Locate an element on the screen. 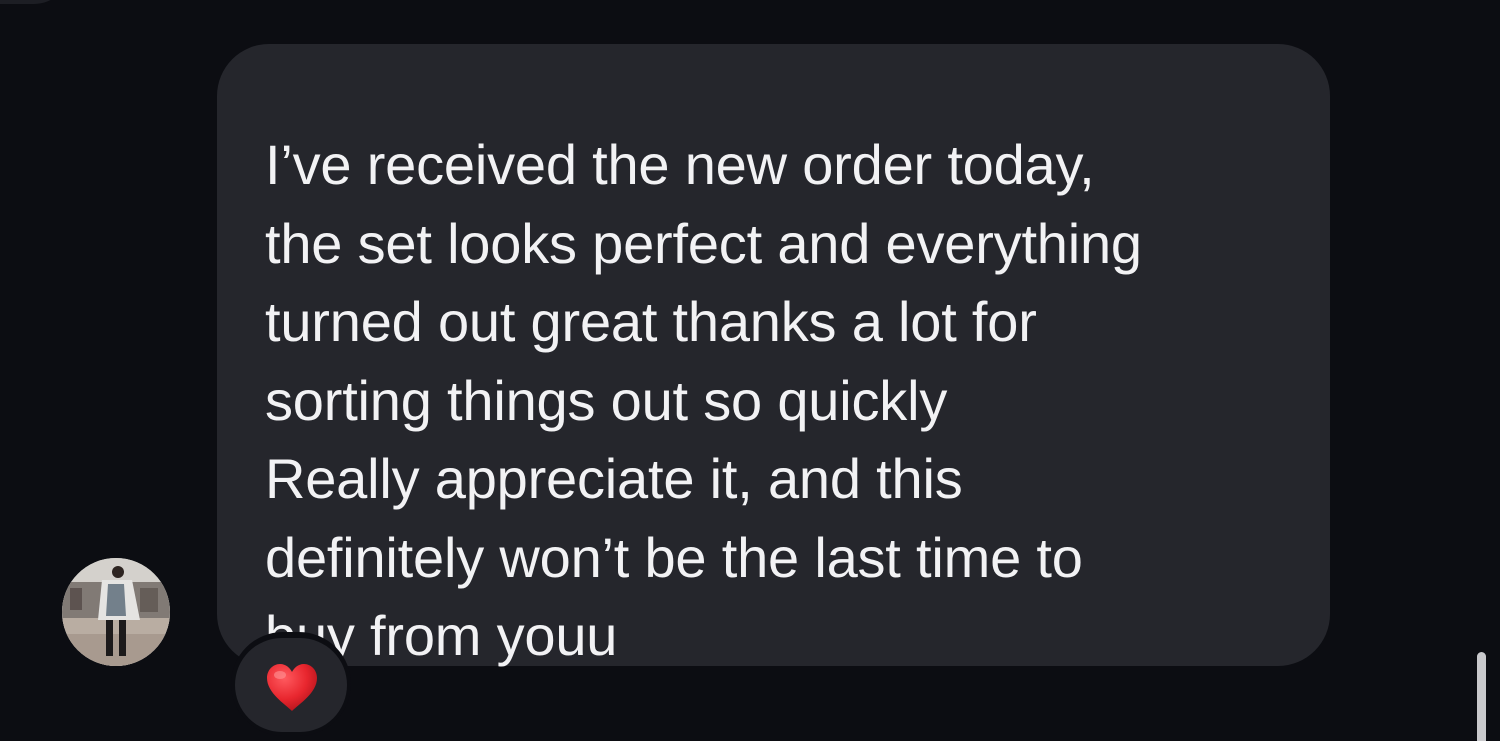 The image size is (1500, 741). message-line: buy from youu is located at coordinates (441, 635).